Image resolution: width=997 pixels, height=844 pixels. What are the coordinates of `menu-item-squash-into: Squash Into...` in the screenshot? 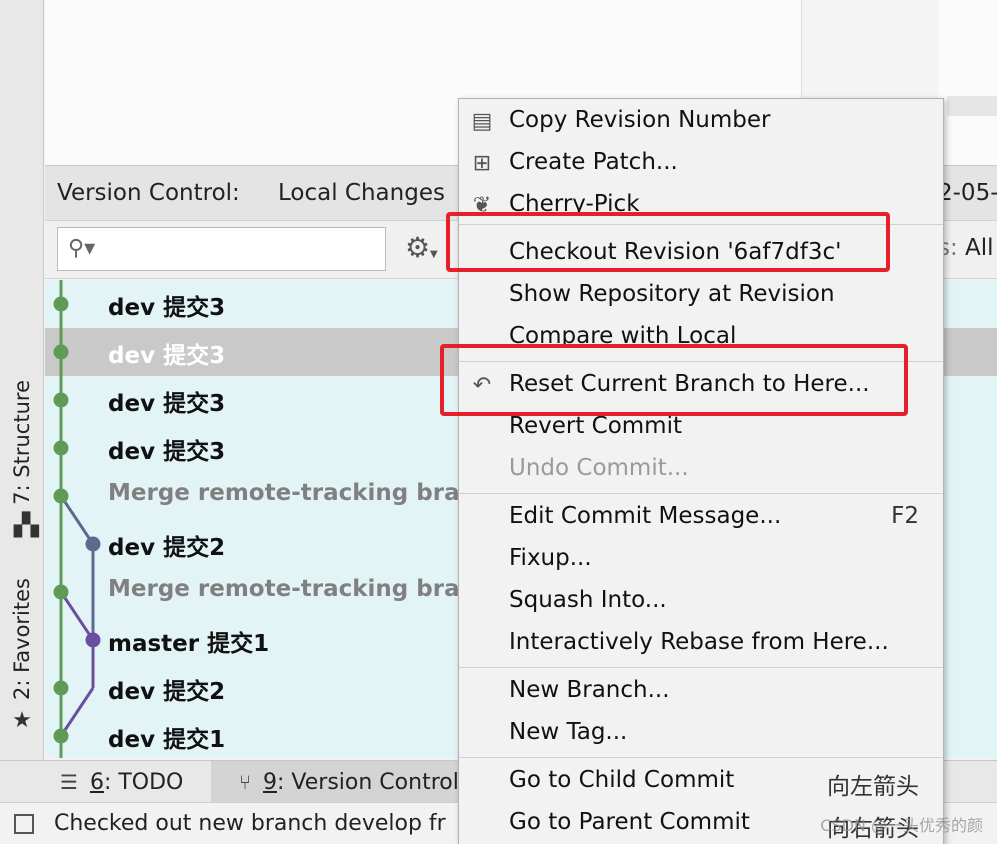 It's located at (701, 602).